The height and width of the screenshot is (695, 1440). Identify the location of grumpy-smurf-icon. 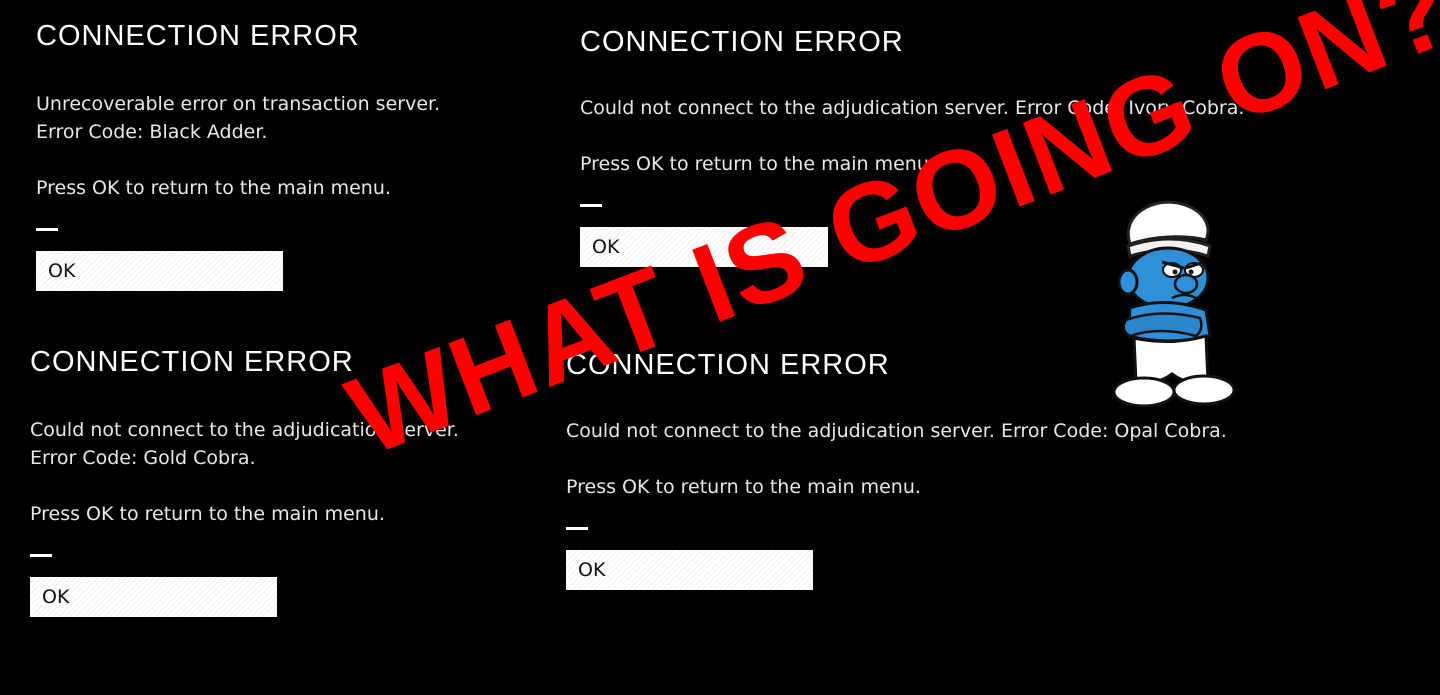
(1174, 304).